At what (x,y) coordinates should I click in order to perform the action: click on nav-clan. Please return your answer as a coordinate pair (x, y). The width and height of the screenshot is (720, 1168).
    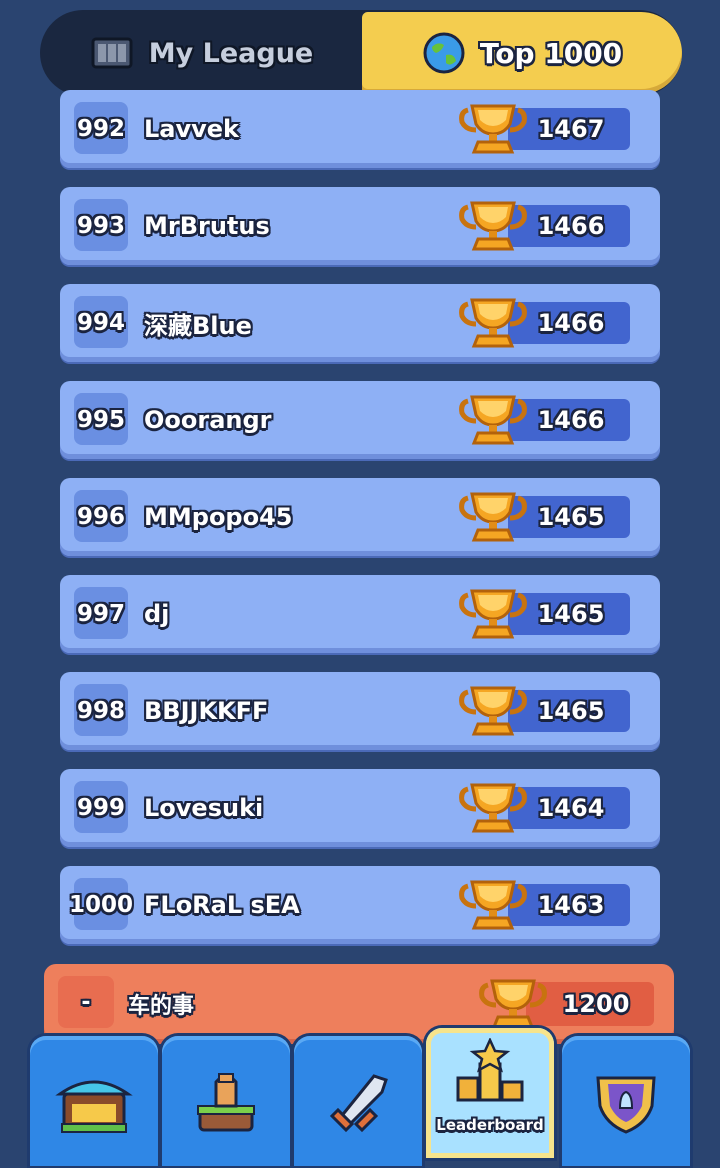
    Looking at the image, I should click on (626, 1101).